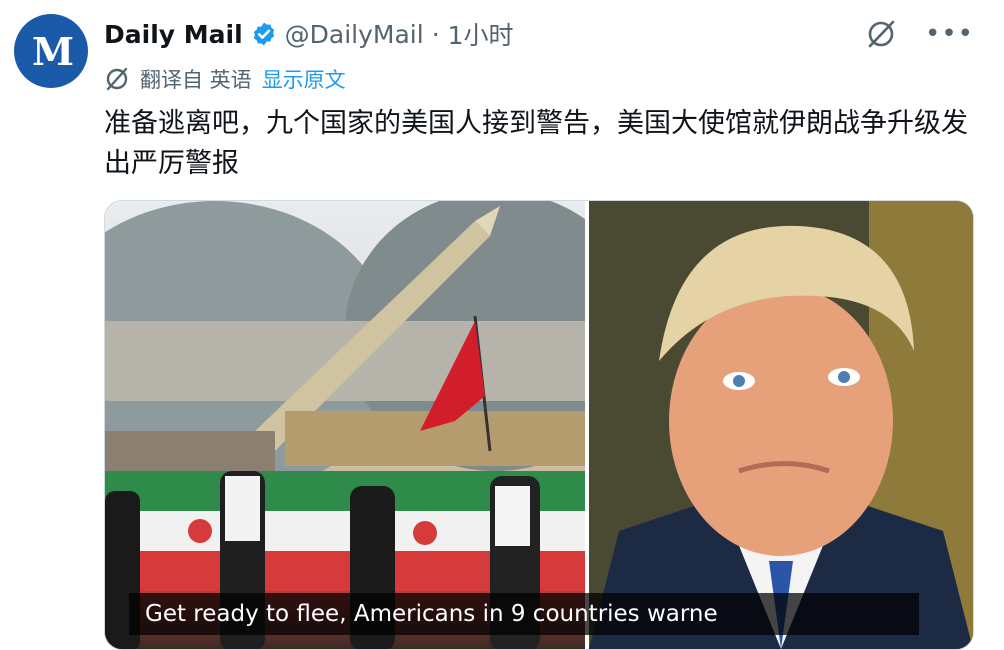 Image resolution: width=1004 pixels, height=650 pixels. I want to click on grok-icon, so click(881, 34).